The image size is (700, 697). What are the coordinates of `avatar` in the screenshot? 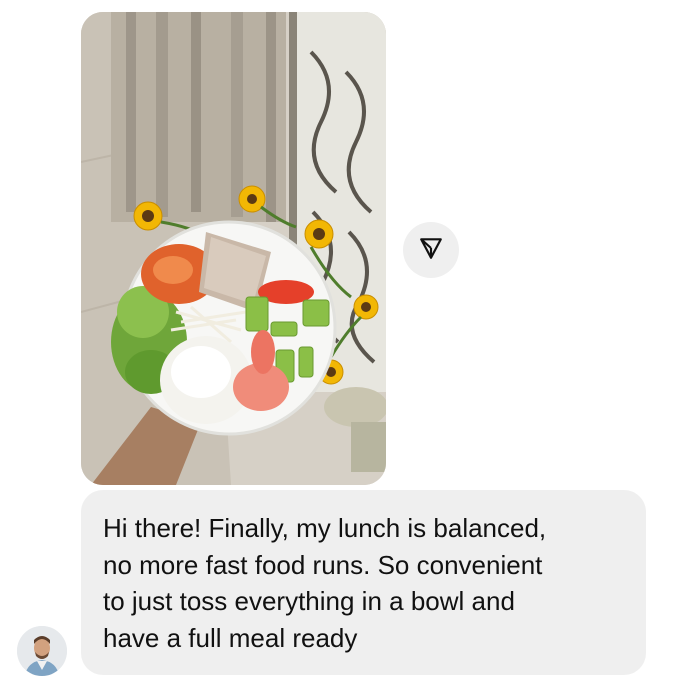 It's located at (42, 651).